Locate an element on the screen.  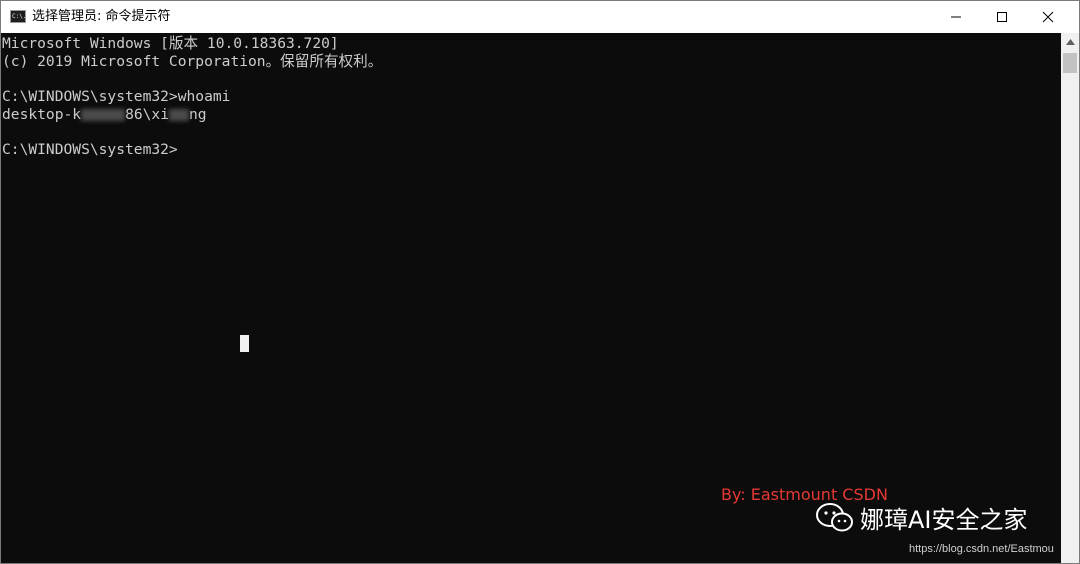
maximize-button is located at coordinates (1002, 17).